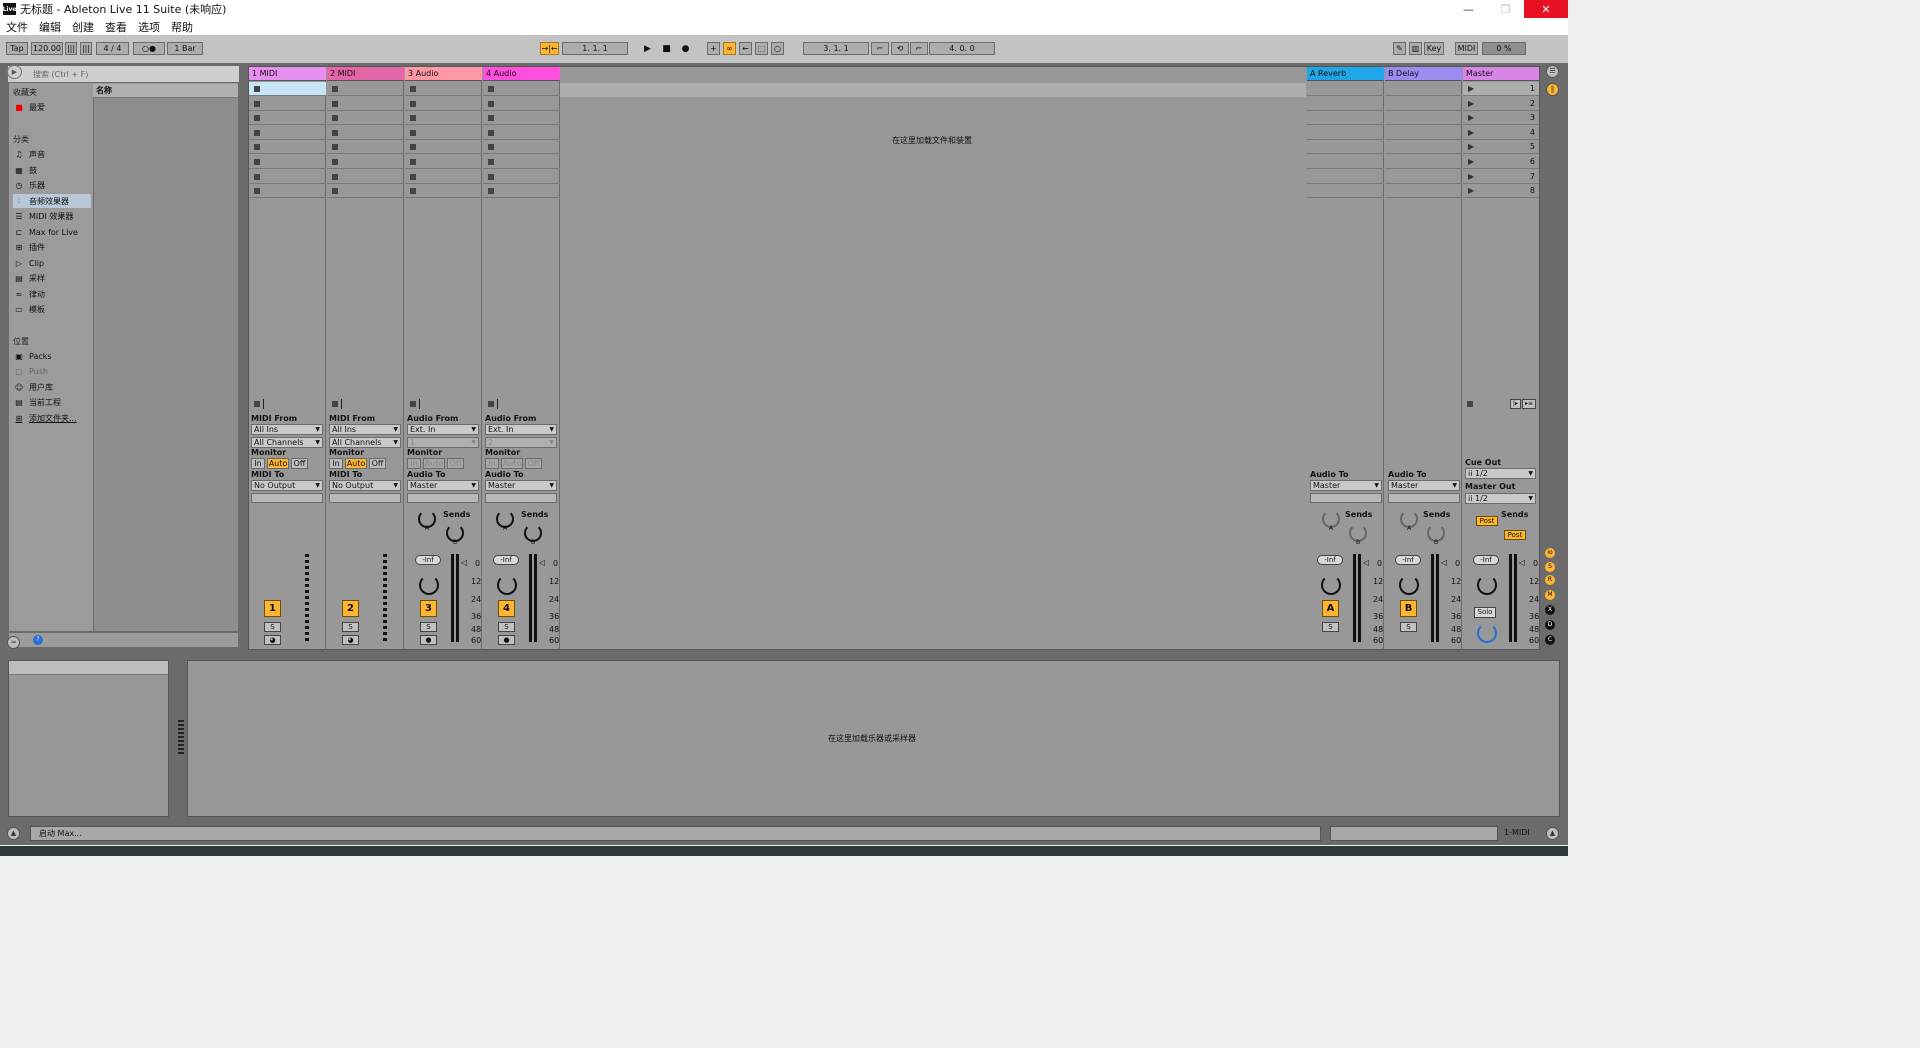 The height and width of the screenshot is (1048, 1920). Describe the element at coordinates (1550, 553) in the screenshot. I see `io-toggle-icon: io` at that location.